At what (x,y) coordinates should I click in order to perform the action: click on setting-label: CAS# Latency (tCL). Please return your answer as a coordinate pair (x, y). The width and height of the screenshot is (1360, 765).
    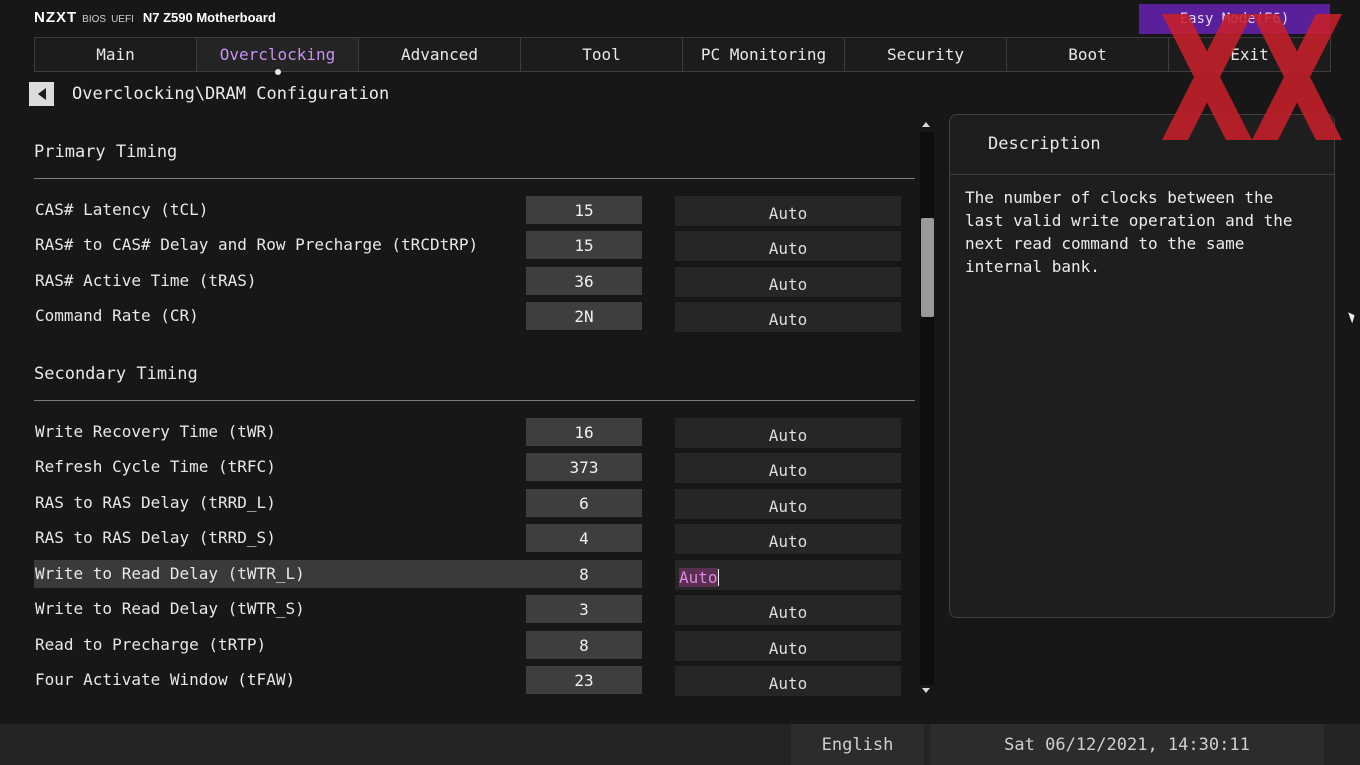
    Looking at the image, I should click on (122, 209).